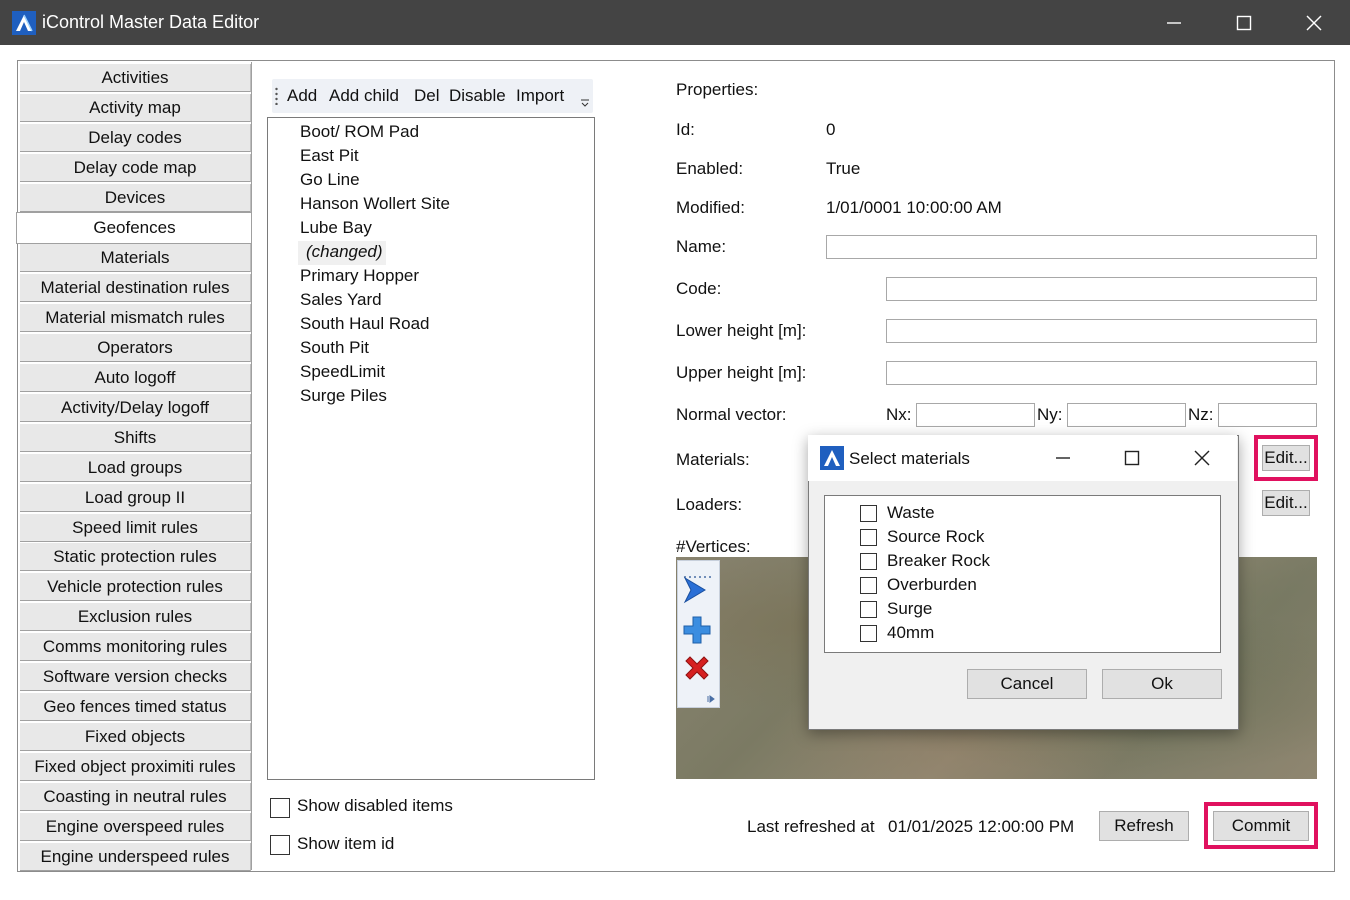  Describe the element at coordinates (135, 767) in the screenshot. I see `nav-item-fixed-object-proximiti-rules: Fixed object proximiti rules` at that location.